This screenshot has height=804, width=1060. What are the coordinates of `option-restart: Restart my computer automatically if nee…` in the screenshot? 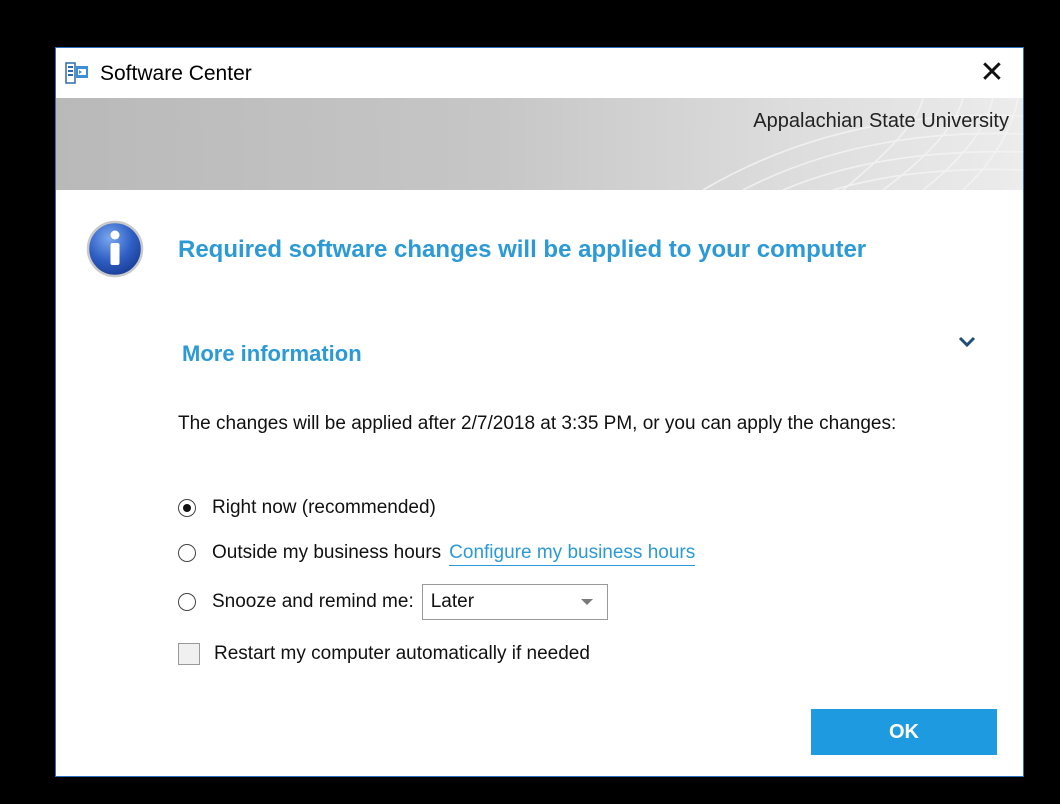 It's located at (384, 654).